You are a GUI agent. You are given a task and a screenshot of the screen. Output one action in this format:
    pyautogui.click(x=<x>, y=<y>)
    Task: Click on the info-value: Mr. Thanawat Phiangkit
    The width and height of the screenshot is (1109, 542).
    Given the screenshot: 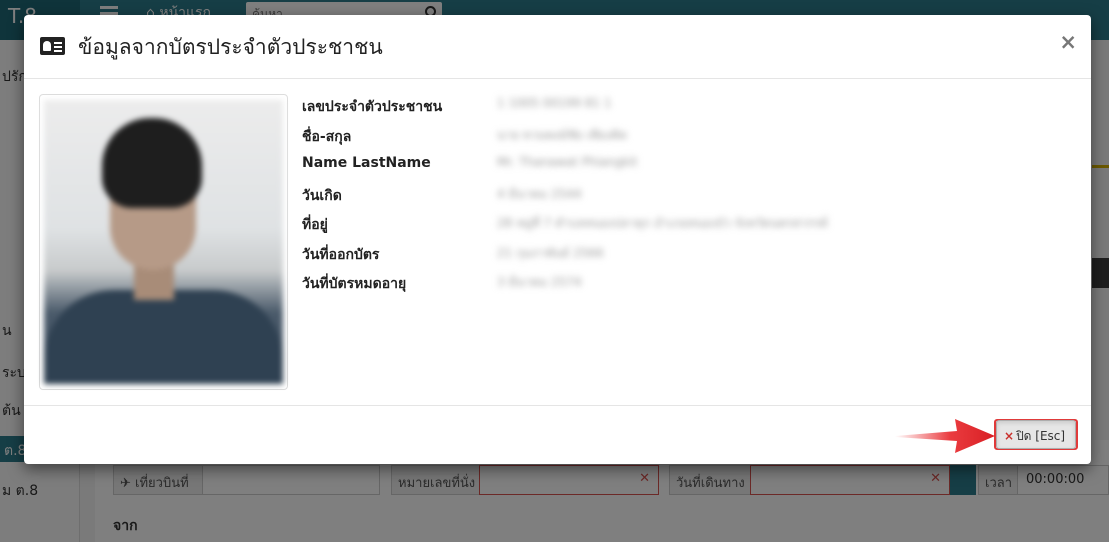 What is the action you would take?
    pyautogui.click(x=567, y=162)
    